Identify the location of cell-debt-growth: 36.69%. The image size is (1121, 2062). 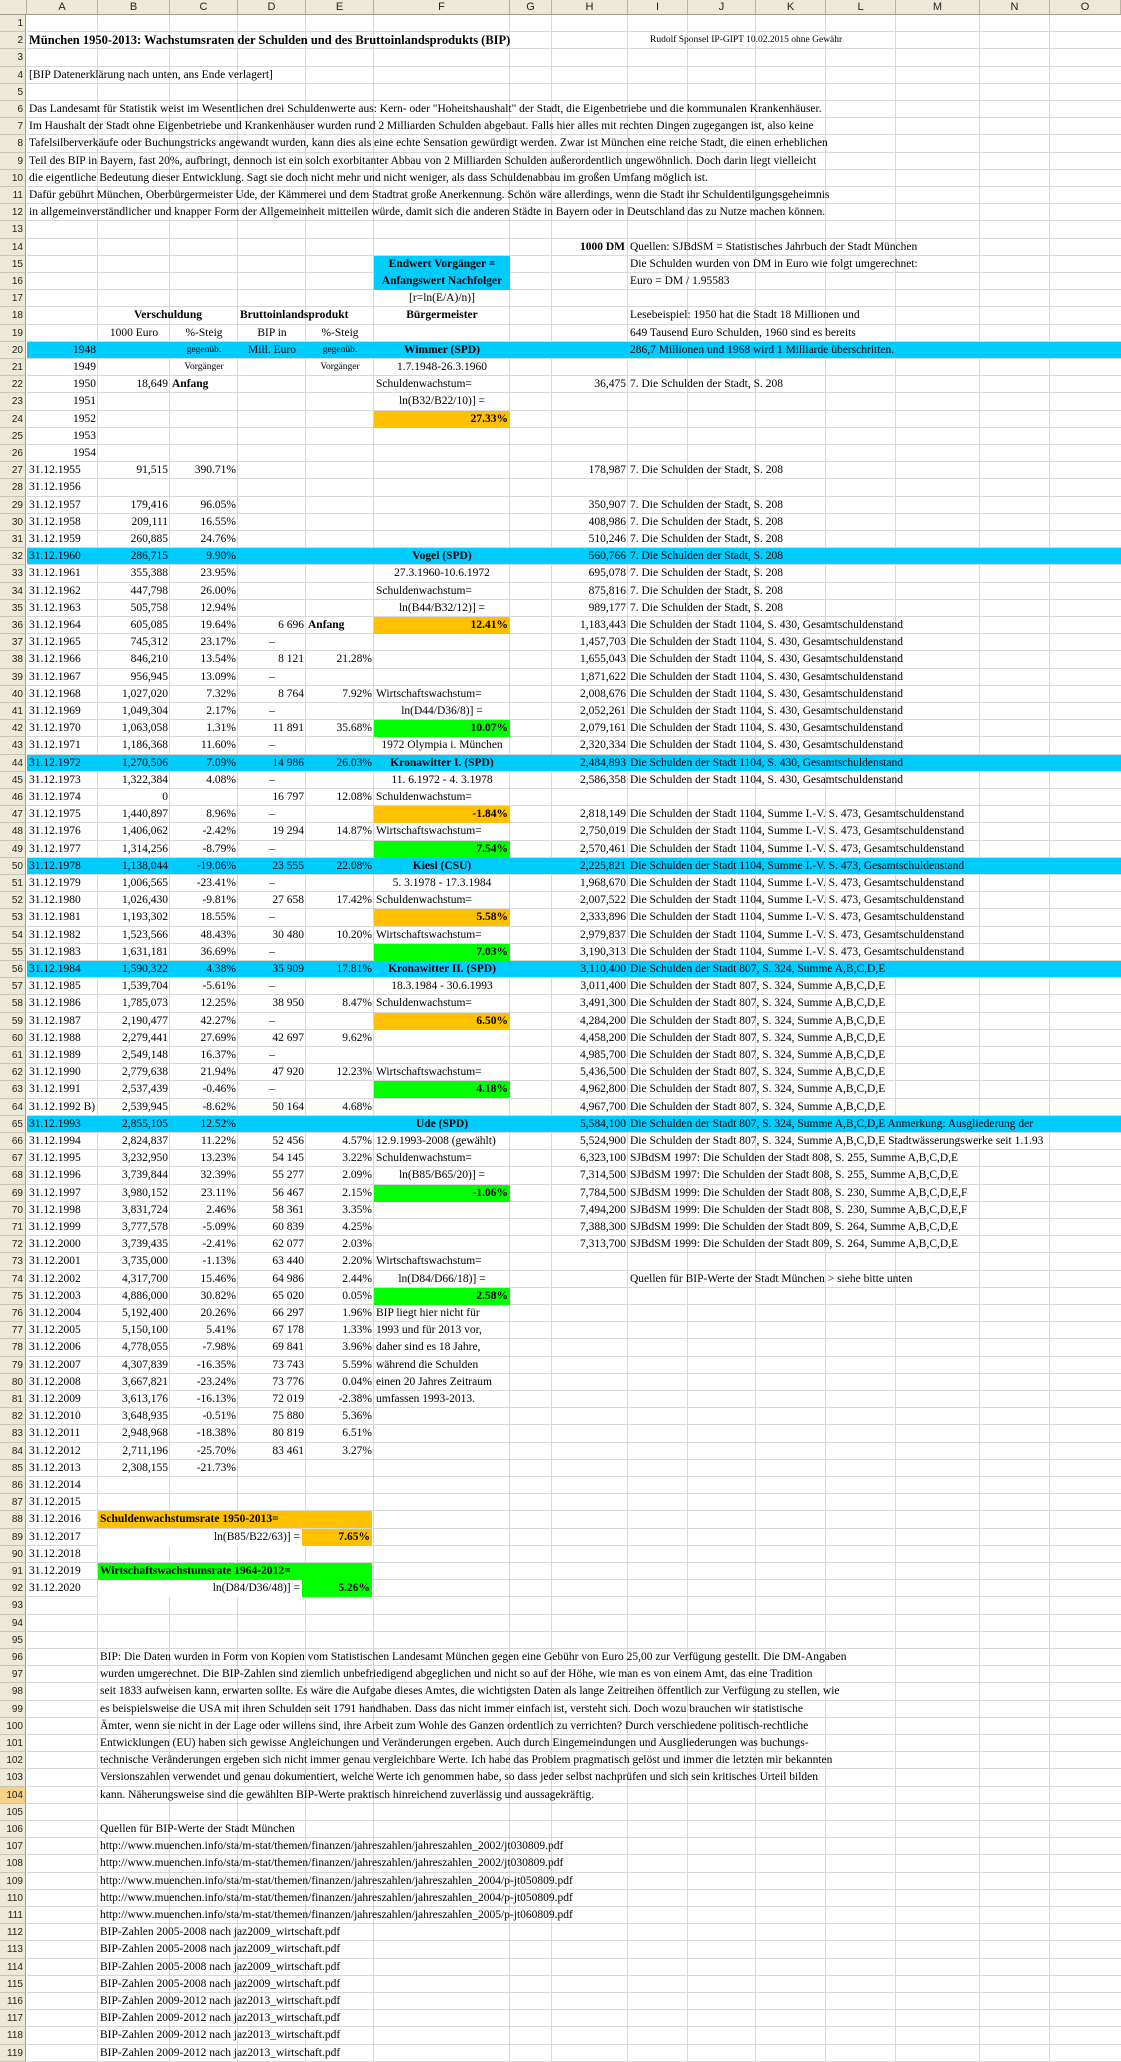
(204, 952).